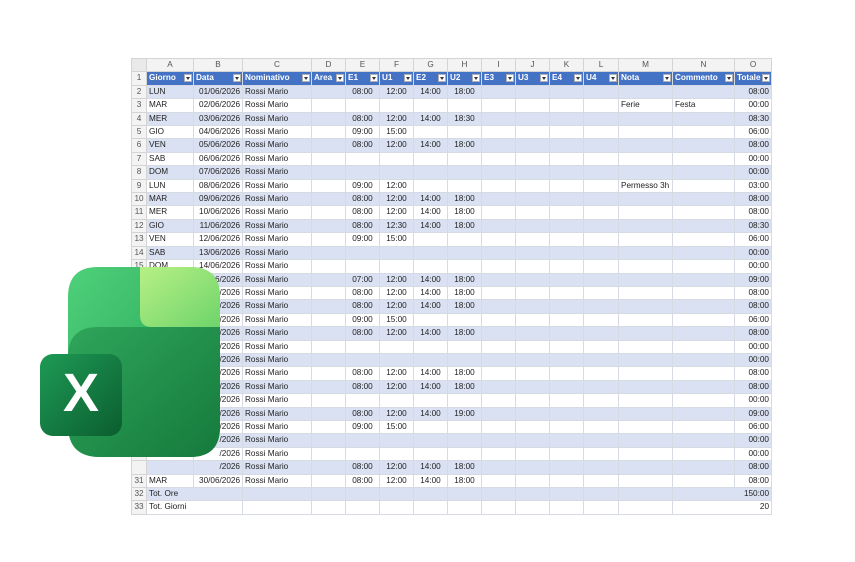 The height and width of the screenshot is (562, 855). What do you see at coordinates (753, 132) in the screenshot?
I see `cell-tot: 06:00` at bounding box center [753, 132].